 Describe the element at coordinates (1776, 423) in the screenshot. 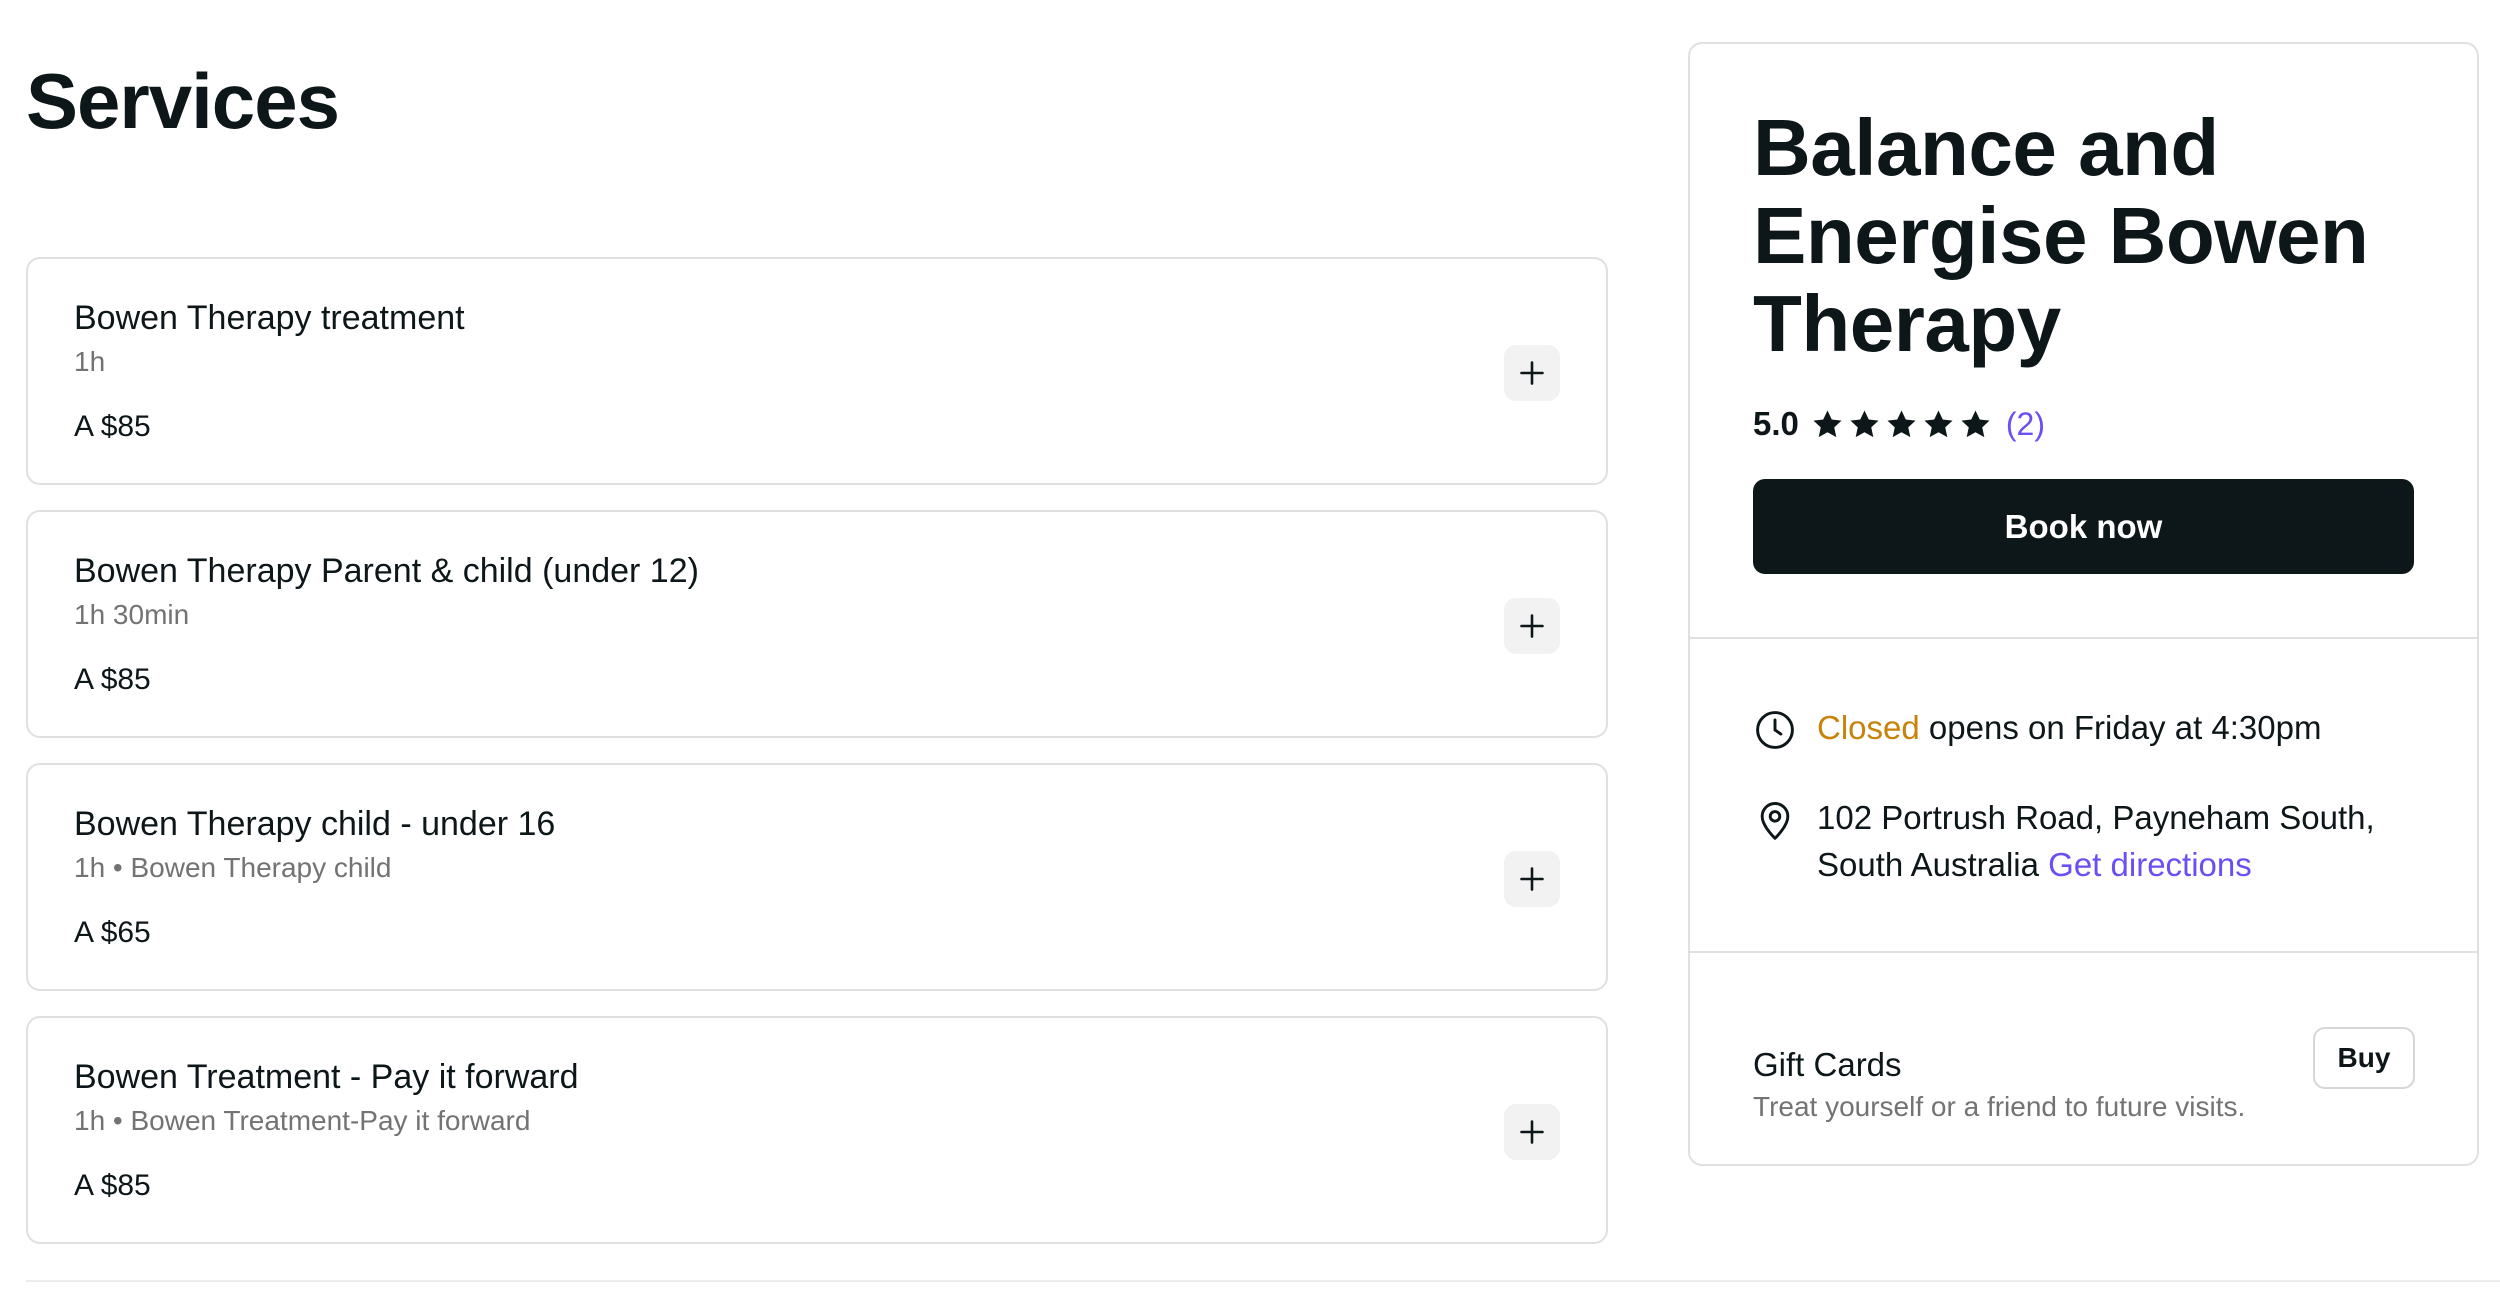

I see `rating-value: 5.0` at that location.